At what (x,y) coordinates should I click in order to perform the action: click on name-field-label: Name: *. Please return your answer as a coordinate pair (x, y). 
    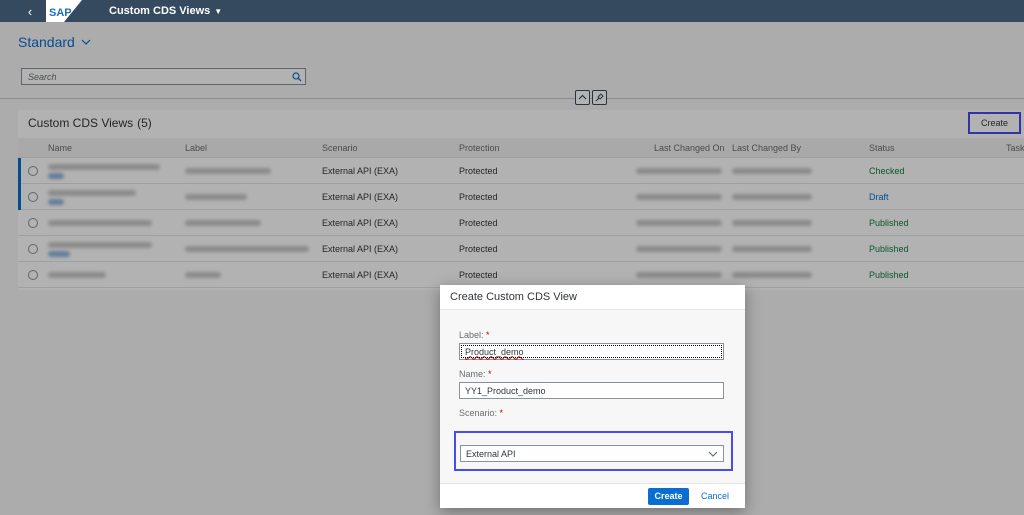
    Looking at the image, I should click on (475, 374).